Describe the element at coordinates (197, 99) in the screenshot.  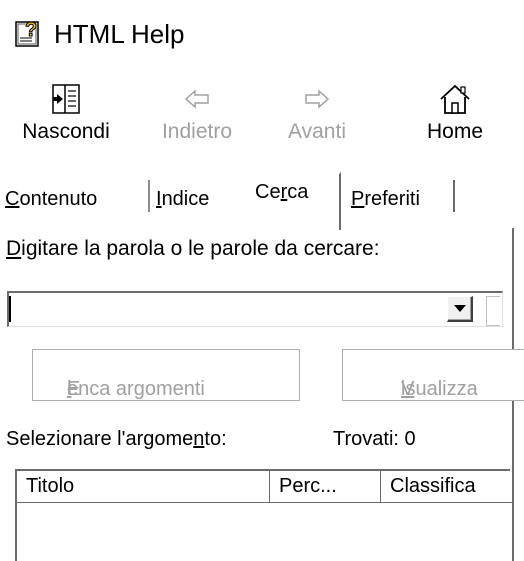
I see `arrow-left-icon` at that location.